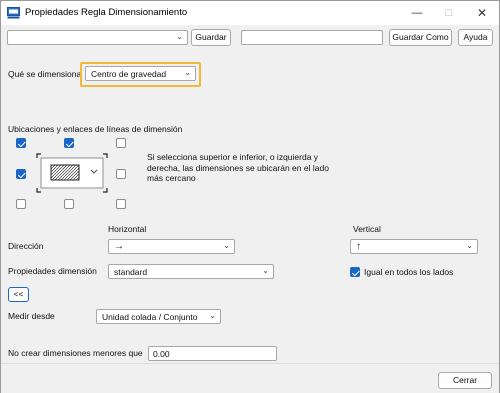 This screenshot has height=393, width=500. What do you see at coordinates (409, 272) in the screenshot?
I see `same-all-sides-label: Igual en todos los lados` at bounding box center [409, 272].